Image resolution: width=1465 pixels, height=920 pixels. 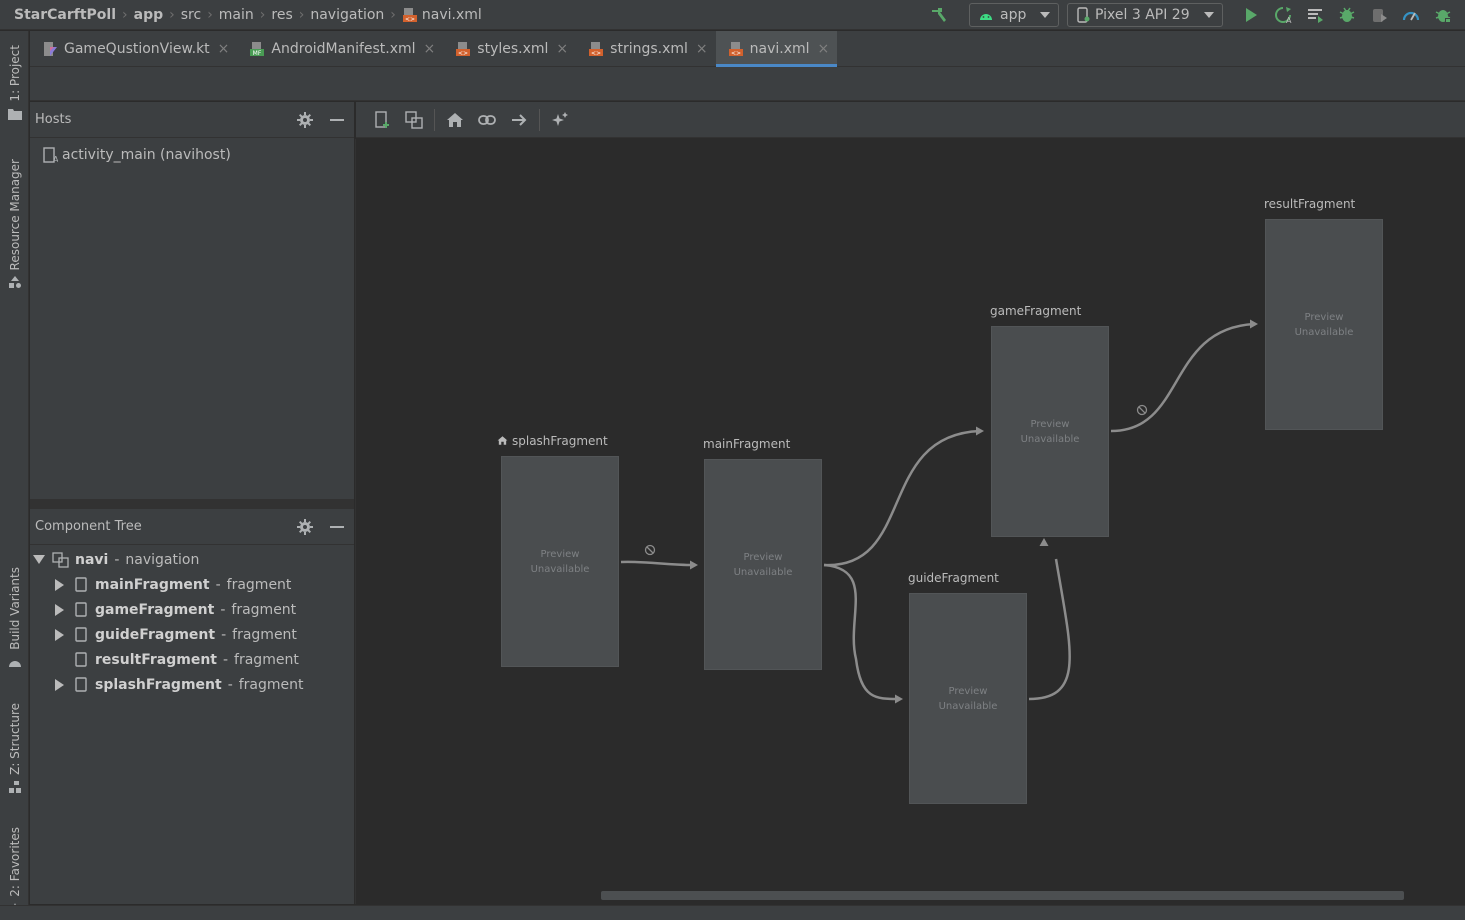 I want to click on apply-code-changes-icon, so click(x=1315, y=15).